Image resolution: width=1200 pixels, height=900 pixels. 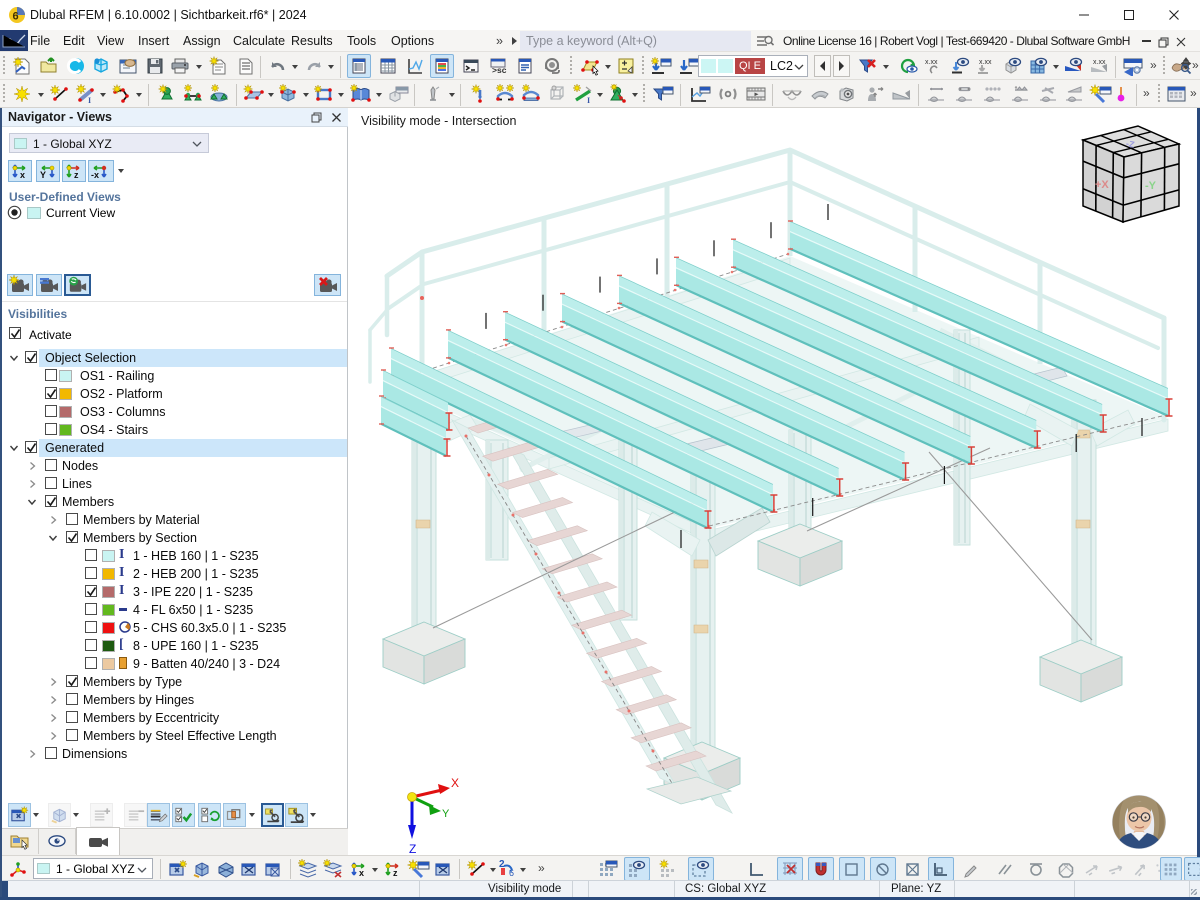 What do you see at coordinates (412, 848) in the screenshot?
I see `svg-text: Z` at bounding box center [412, 848].